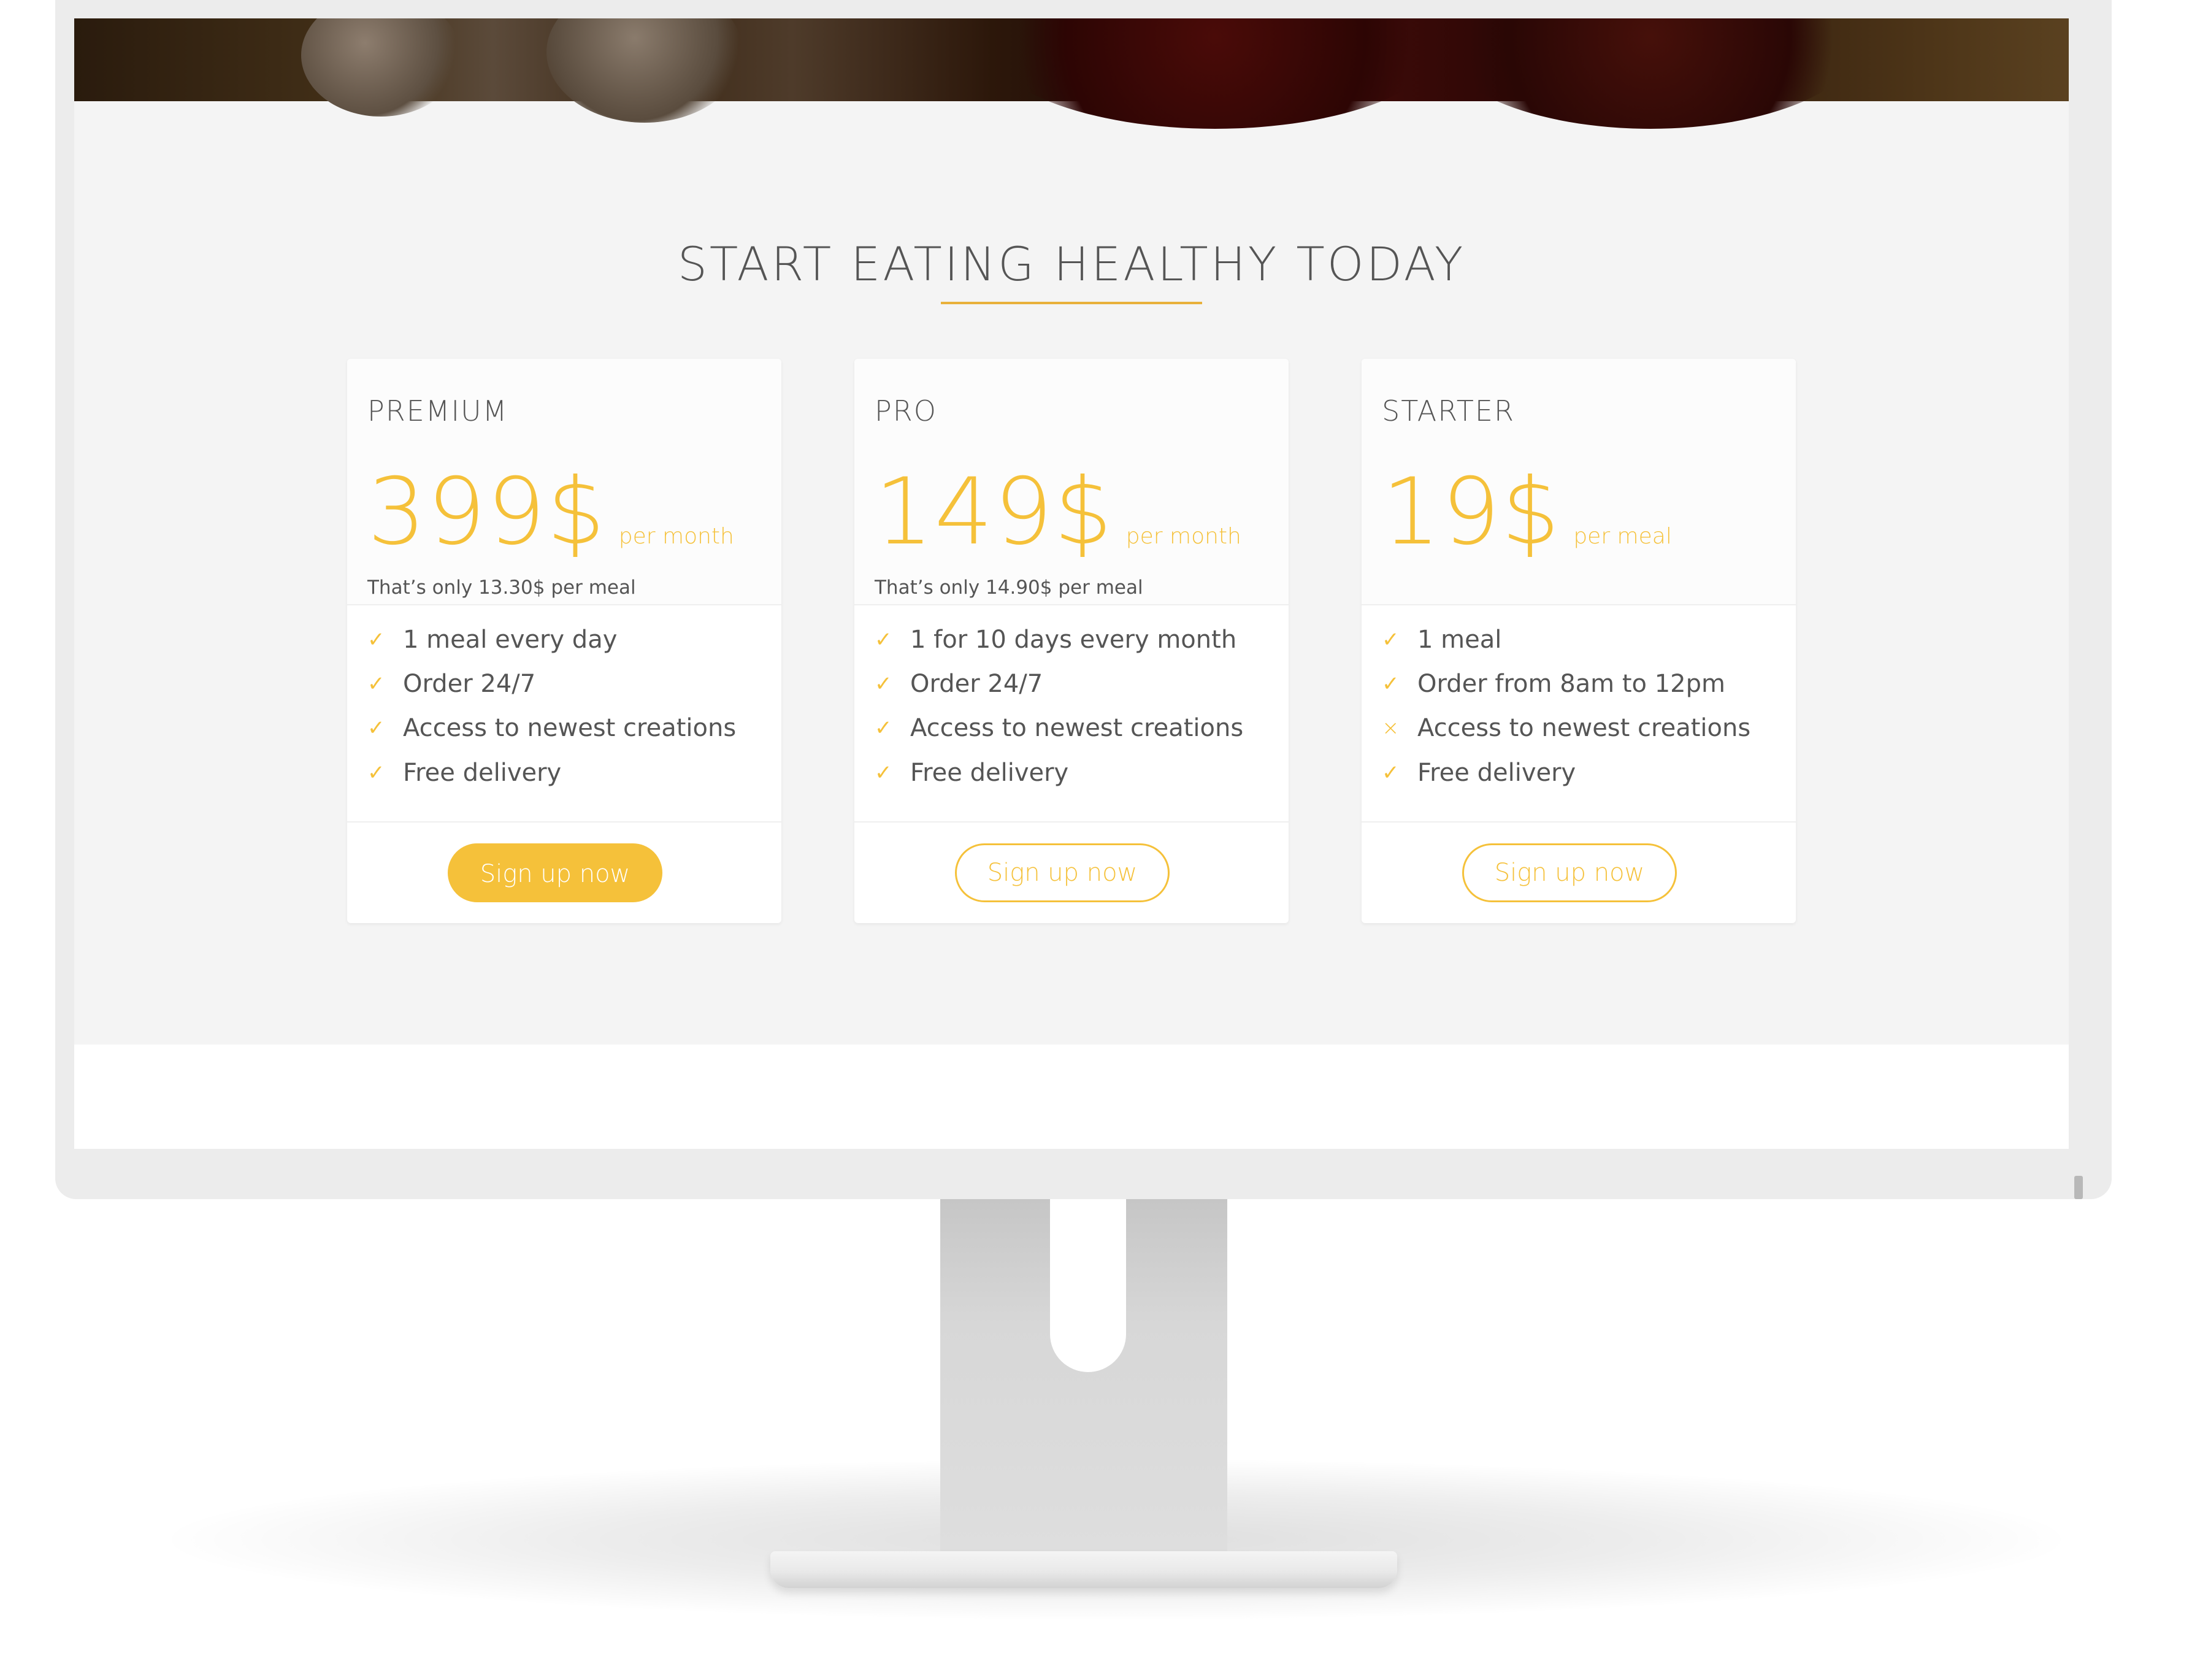 The height and width of the screenshot is (1680, 2200). Describe the element at coordinates (1009, 588) in the screenshot. I see `price-per-meal-note: That’s only 14.90$ per meal` at that location.